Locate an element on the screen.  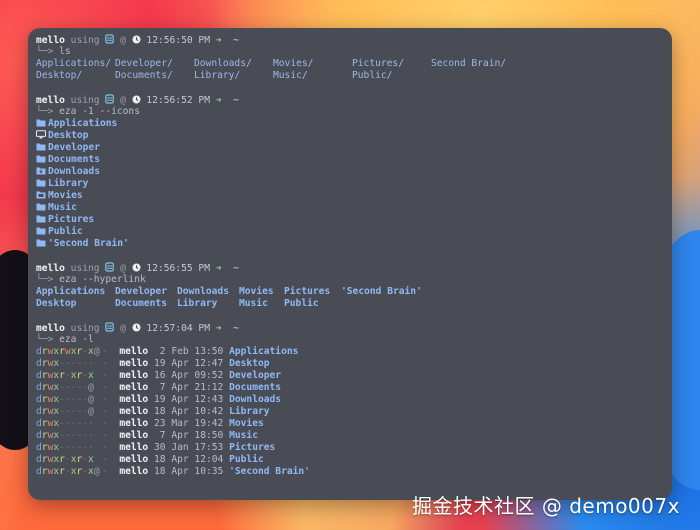
directory-name: Developer is located at coordinates (255, 375).